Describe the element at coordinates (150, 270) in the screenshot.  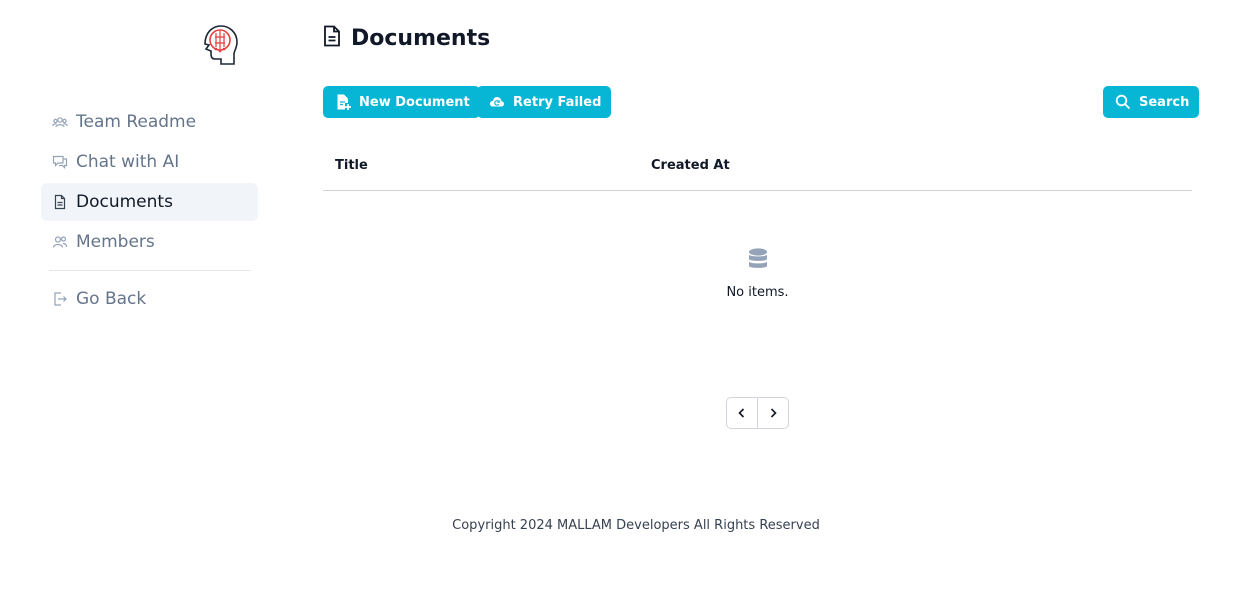
I see `sidebar-divider` at that location.